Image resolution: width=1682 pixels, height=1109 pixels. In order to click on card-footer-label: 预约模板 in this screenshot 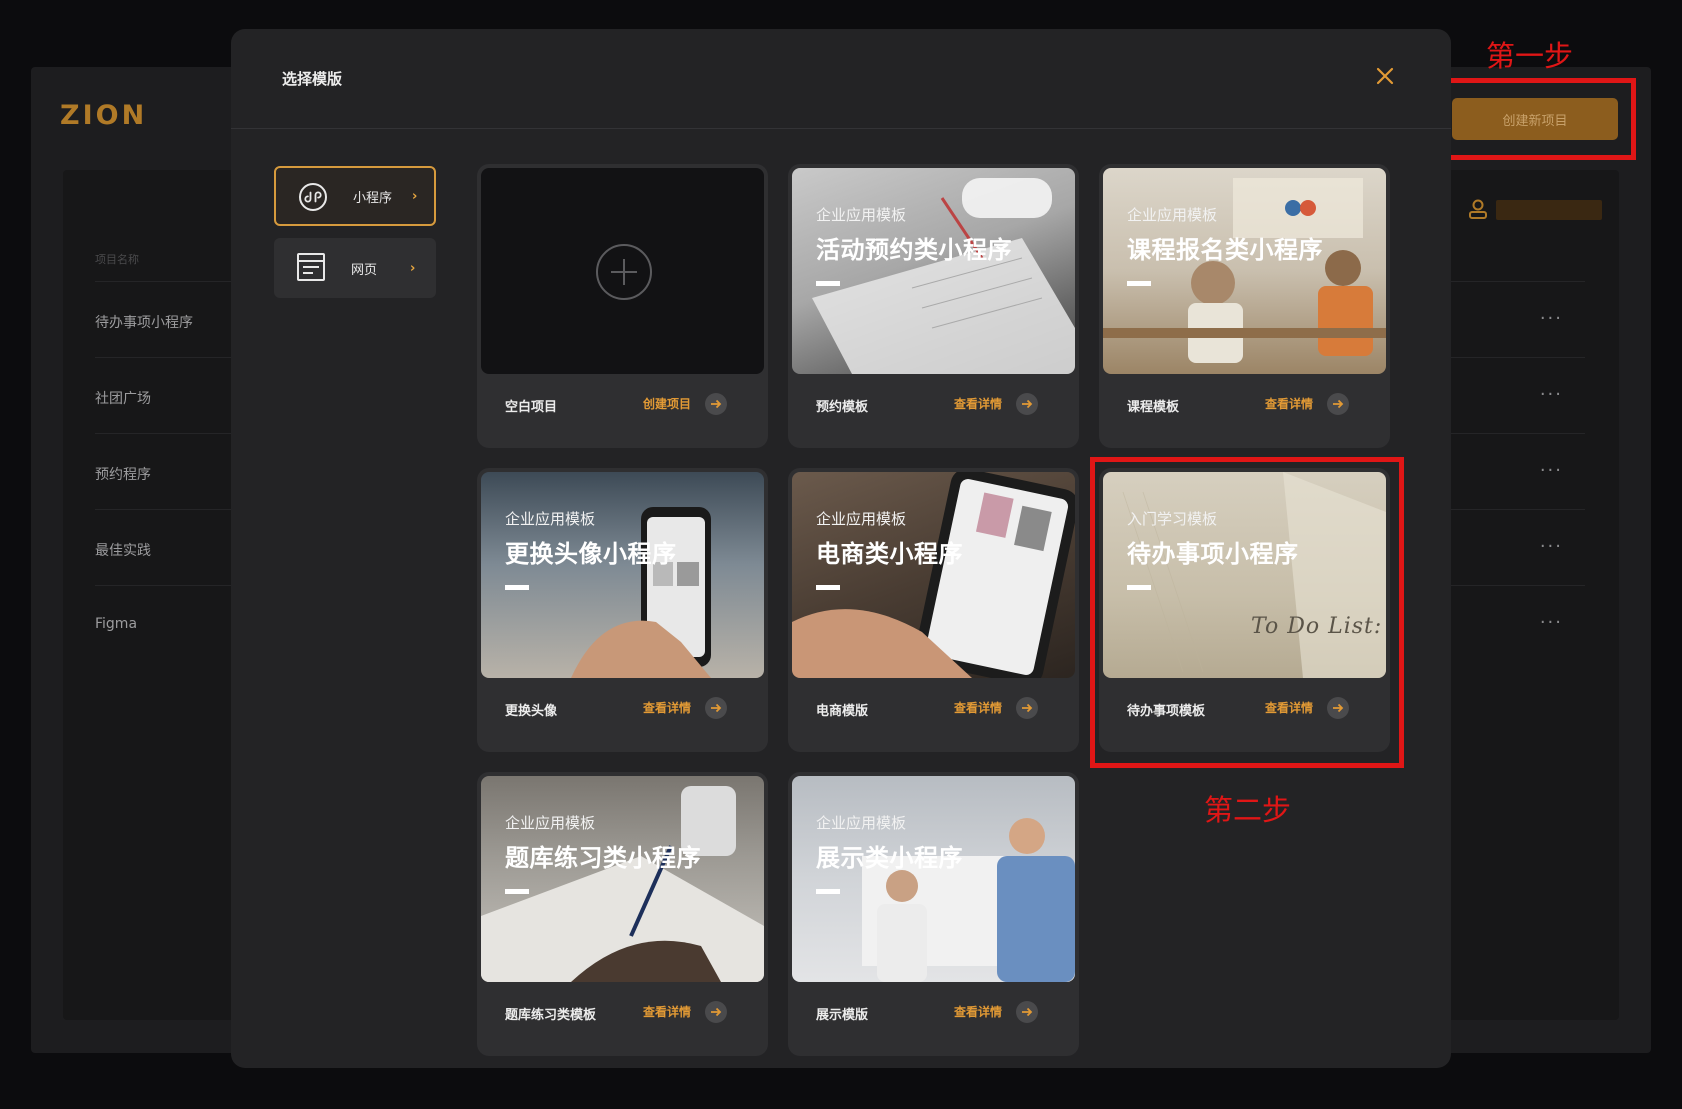, I will do `click(842, 407)`.